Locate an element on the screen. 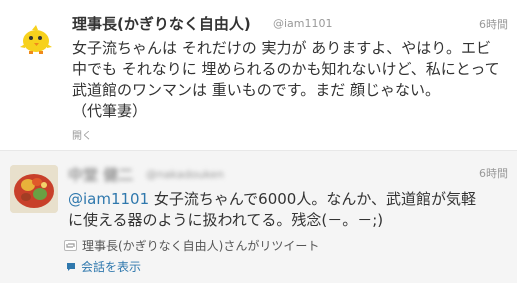  tweet-text-line: @iam1101 女子流ちゃんで6000人。なんか、武道館が気軽 is located at coordinates (288, 199).